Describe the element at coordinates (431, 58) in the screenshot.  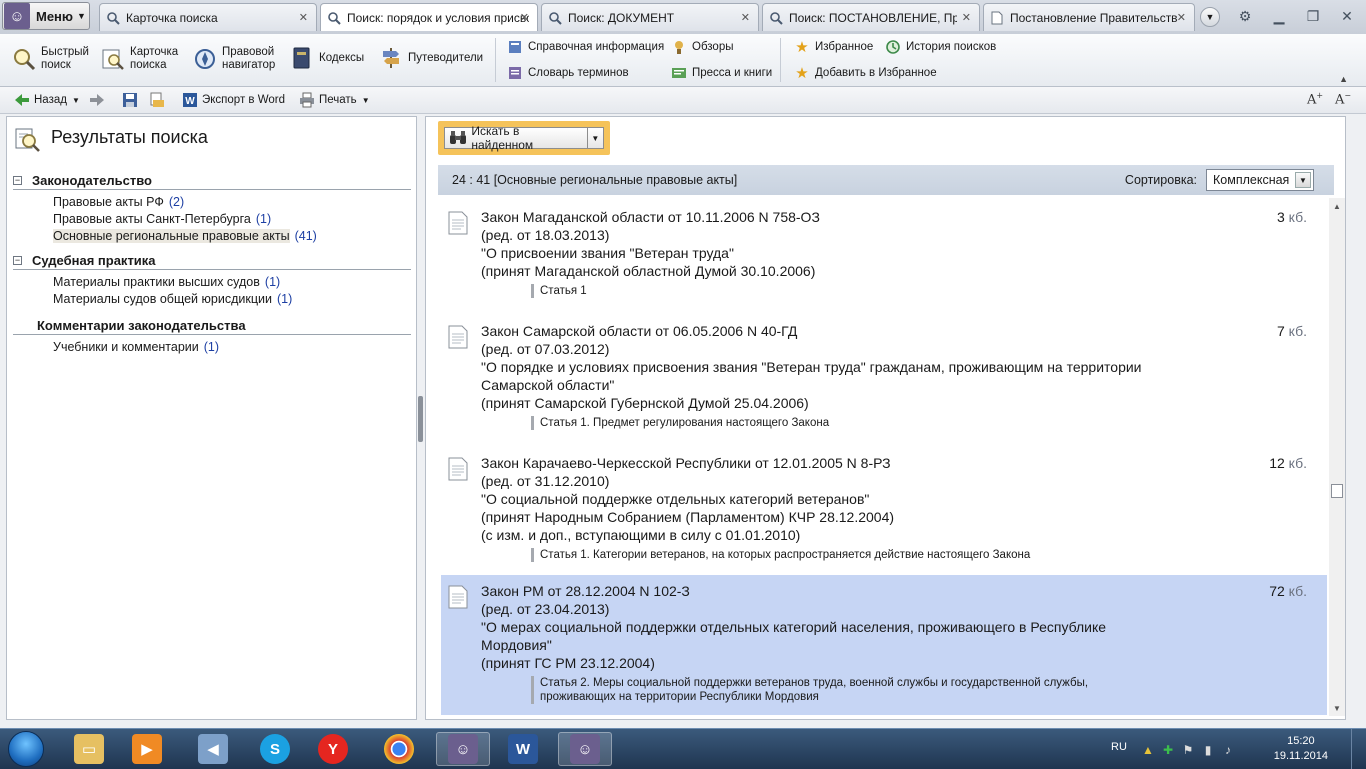
I see `guides-button: Путеводители` at that location.